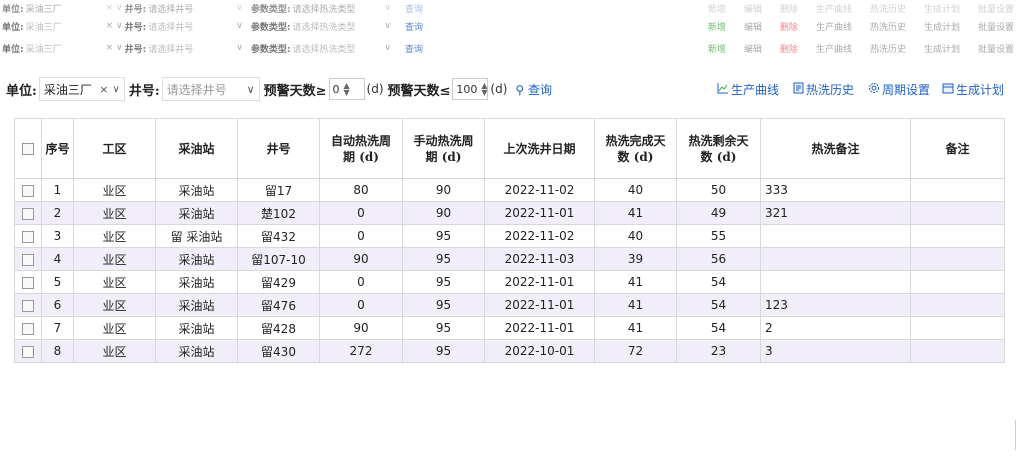 Image resolution: width=1016 pixels, height=461 pixels. What do you see at coordinates (114, 148) in the screenshot?
I see `header-area: 工区` at bounding box center [114, 148].